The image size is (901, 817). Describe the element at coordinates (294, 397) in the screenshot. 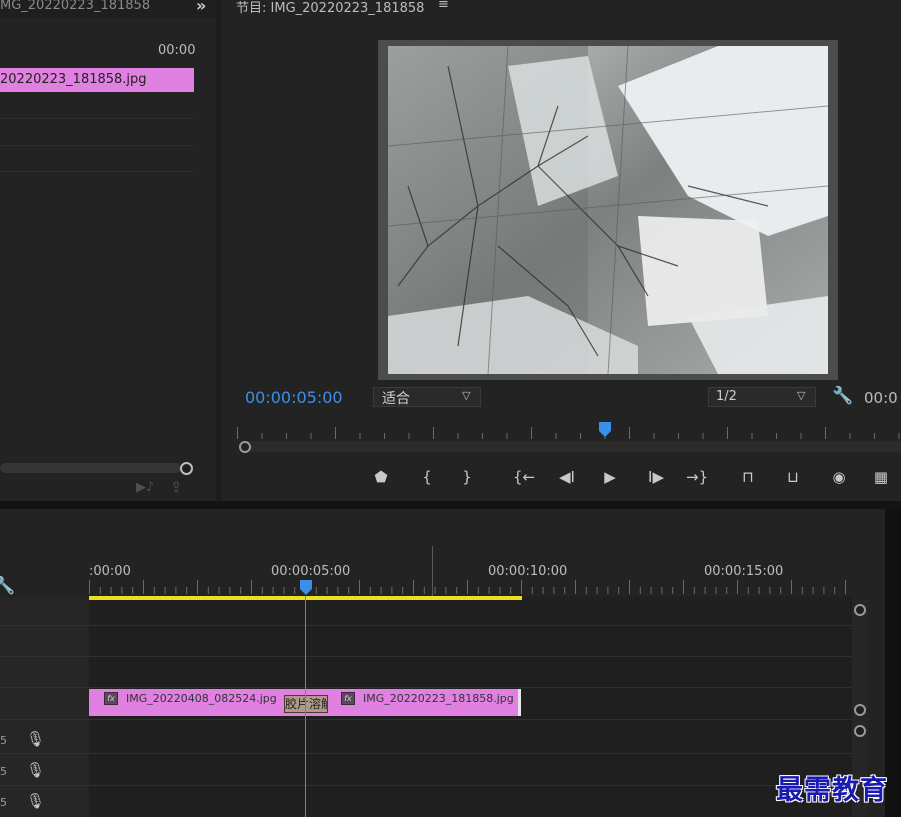

I see `program-timecode: 00:00:05:00` at that location.